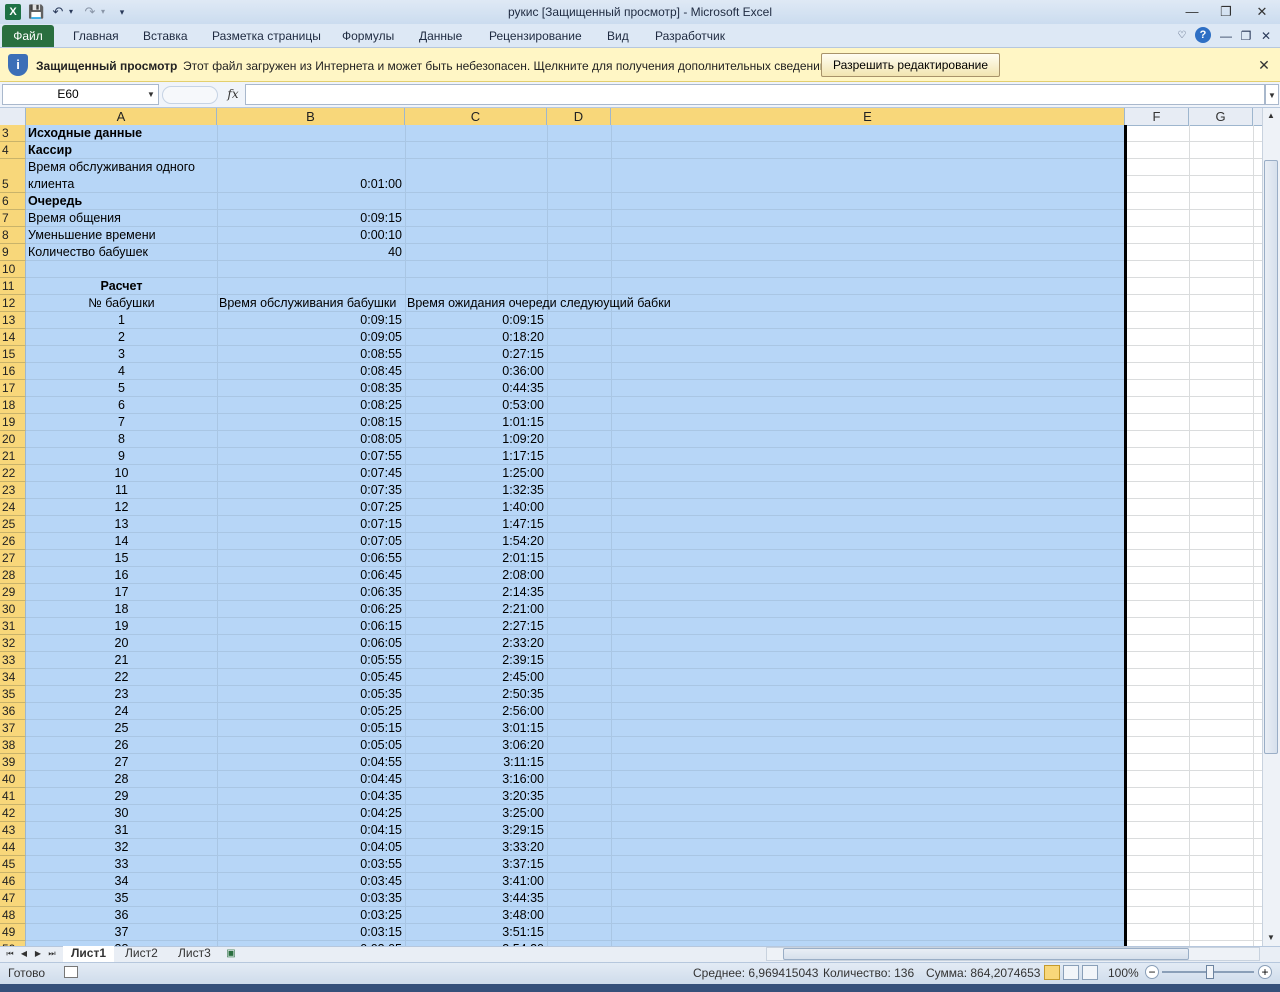  Describe the element at coordinates (311, 813) in the screenshot. I see `cell-b: 0:04:25` at that location.